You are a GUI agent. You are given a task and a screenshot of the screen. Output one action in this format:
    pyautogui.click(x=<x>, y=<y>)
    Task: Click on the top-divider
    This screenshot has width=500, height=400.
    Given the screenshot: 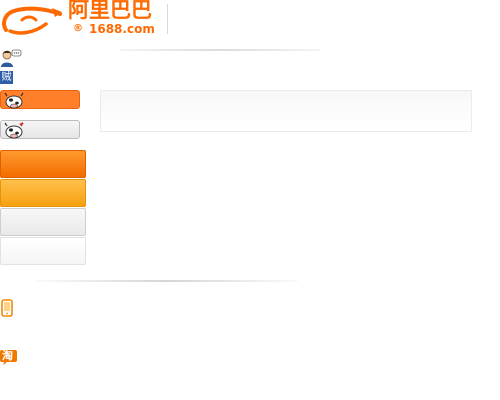 What is the action you would take?
    pyautogui.click(x=220, y=50)
    